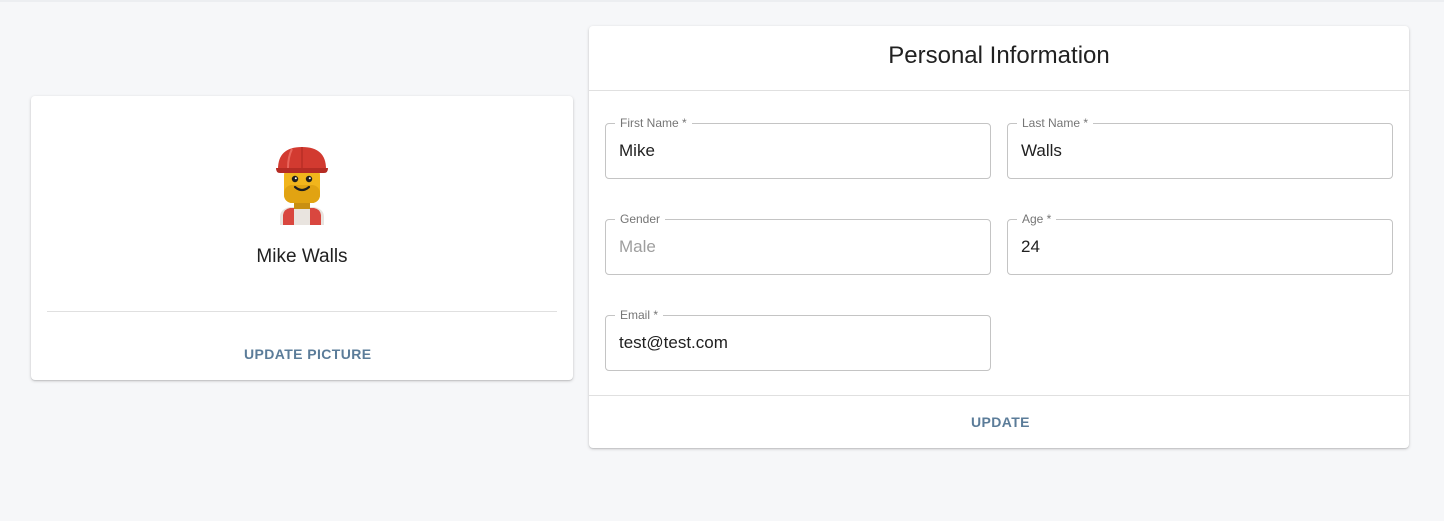 This screenshot has height=521, width=1444. Describe the element at coordinates (999, 90) in the screenshot. I see `header-divider` at that location.